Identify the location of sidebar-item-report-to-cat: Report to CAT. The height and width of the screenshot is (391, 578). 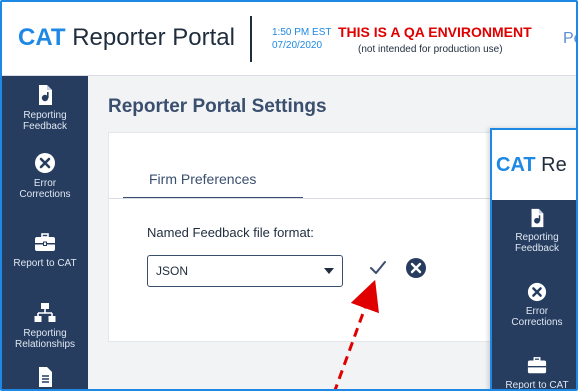
(45, 250).